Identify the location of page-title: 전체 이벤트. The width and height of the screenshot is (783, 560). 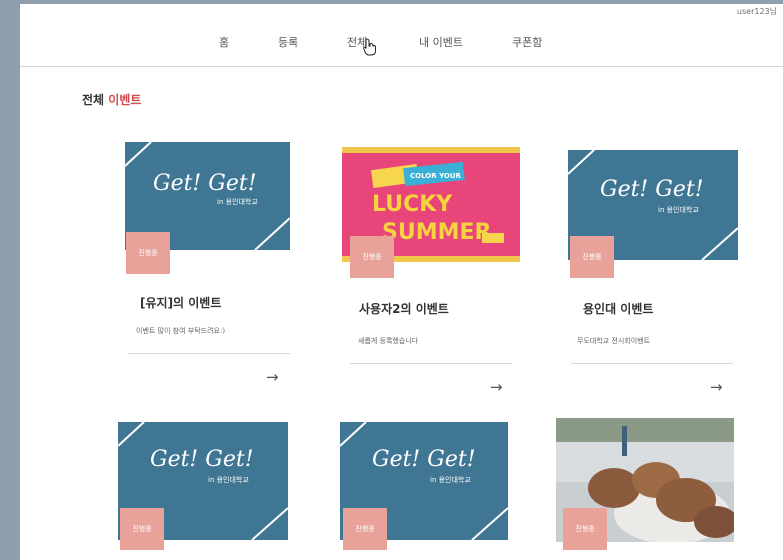
(112, 100).